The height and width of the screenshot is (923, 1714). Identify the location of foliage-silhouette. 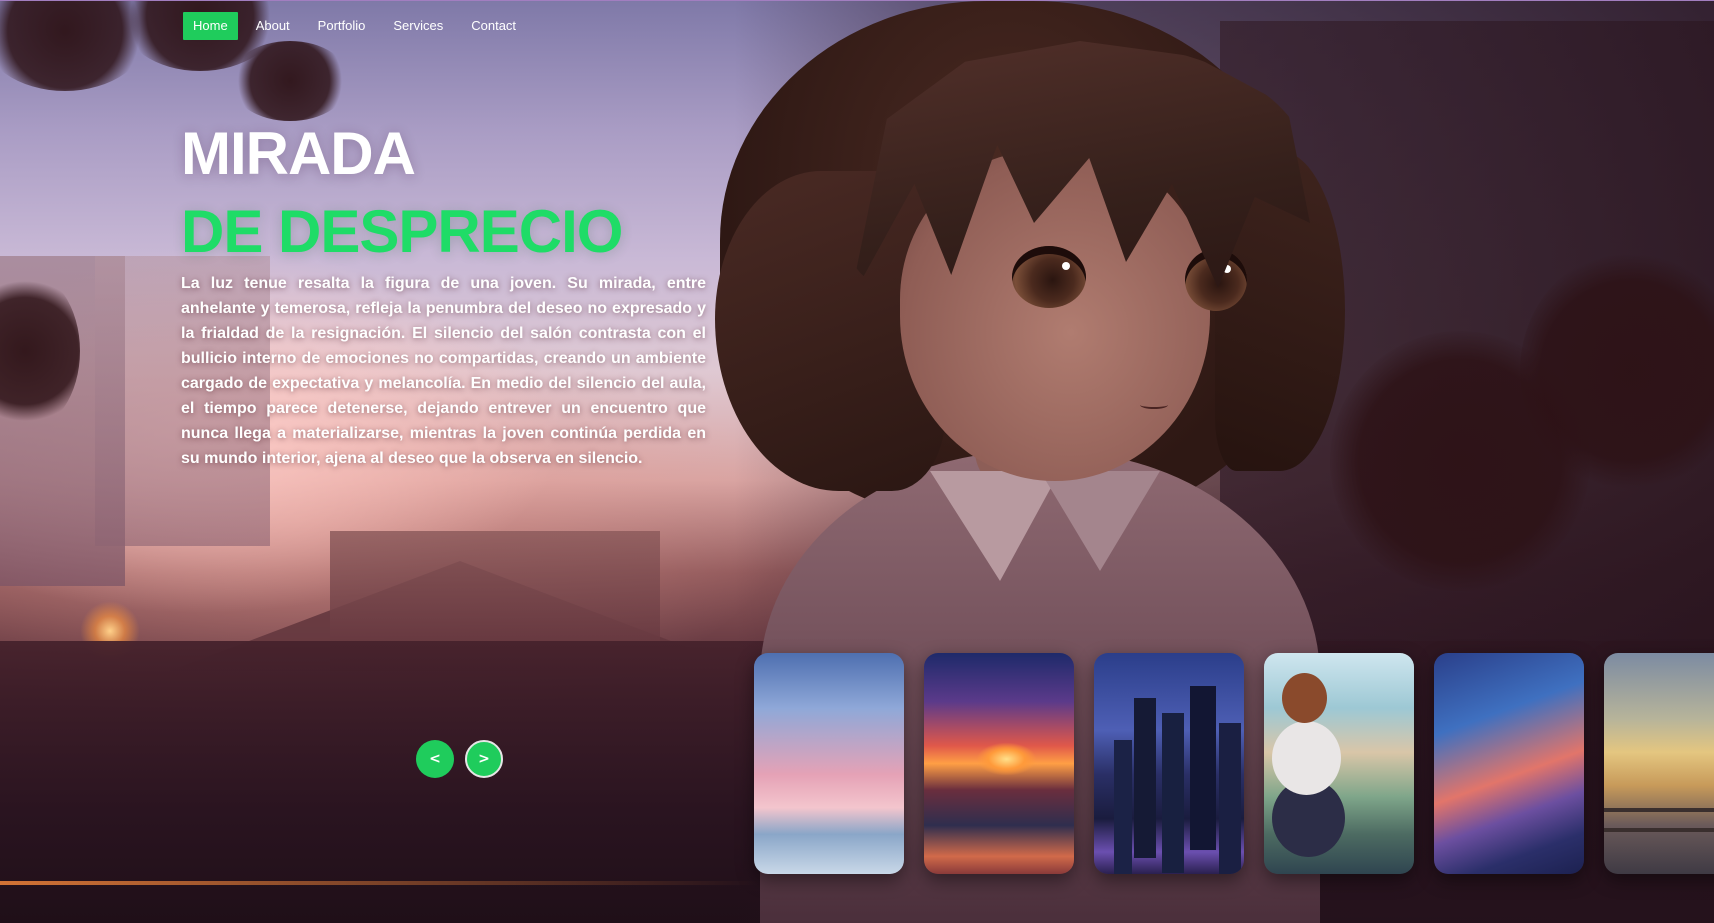
(290, 81).